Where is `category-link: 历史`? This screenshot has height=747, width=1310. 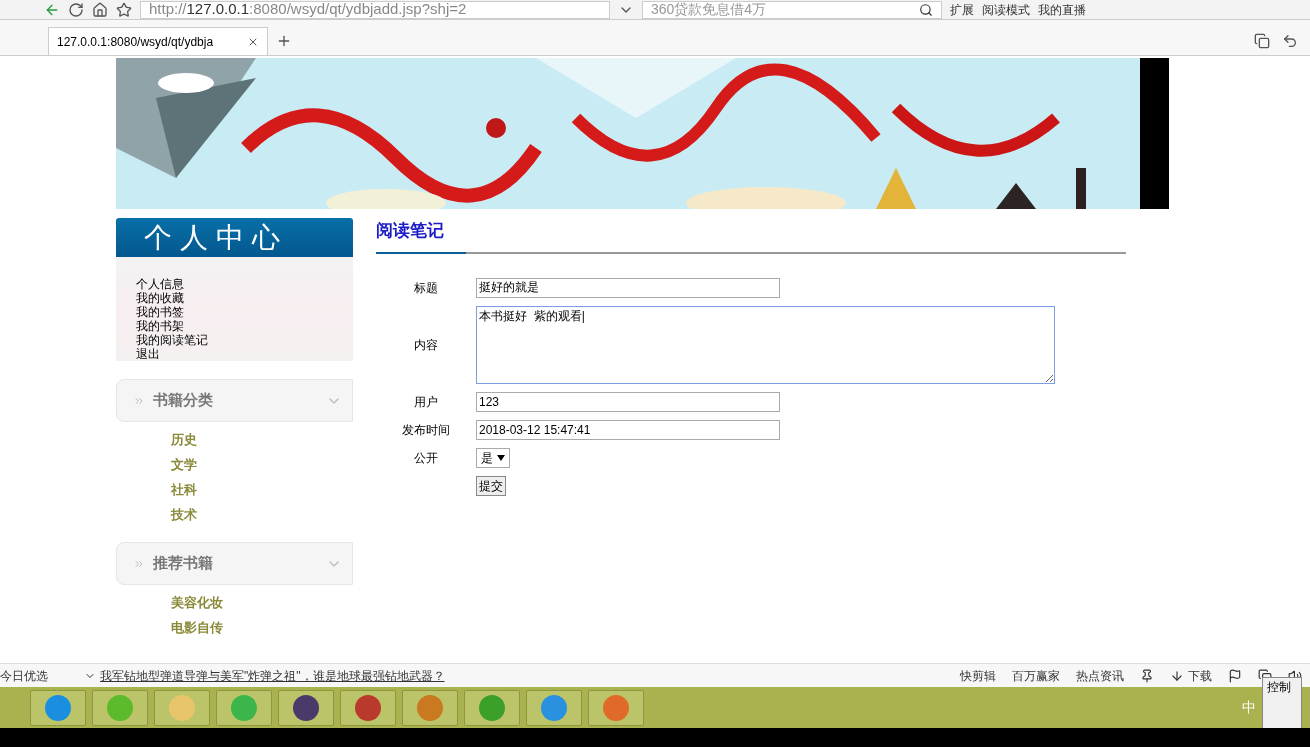
category-link: 历史 is located at coordinates (262, 439).